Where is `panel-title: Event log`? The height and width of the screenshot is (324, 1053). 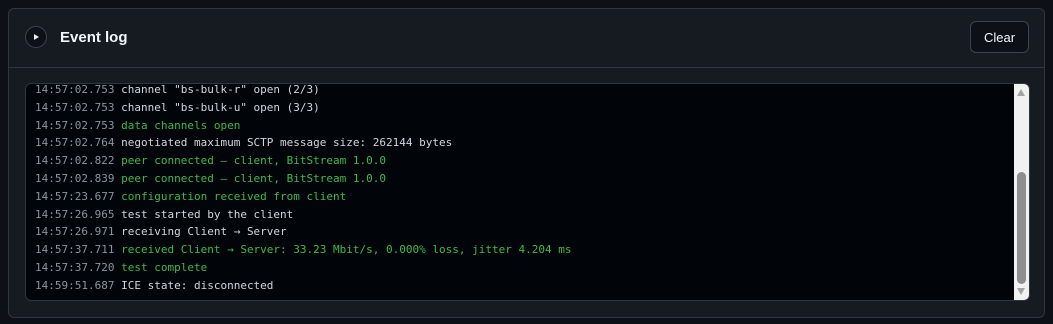 panel-title: Event log is located at coordinates (94, 37).